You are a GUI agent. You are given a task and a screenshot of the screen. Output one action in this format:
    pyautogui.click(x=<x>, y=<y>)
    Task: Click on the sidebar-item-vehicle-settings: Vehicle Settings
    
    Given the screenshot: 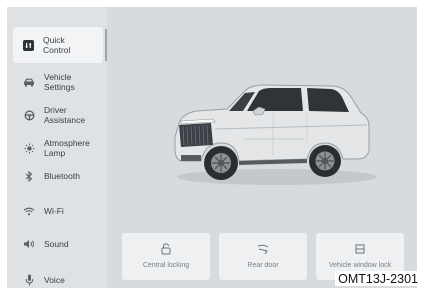 What is the action you would take?
    pyautogui.click(x=58, y=82)
    